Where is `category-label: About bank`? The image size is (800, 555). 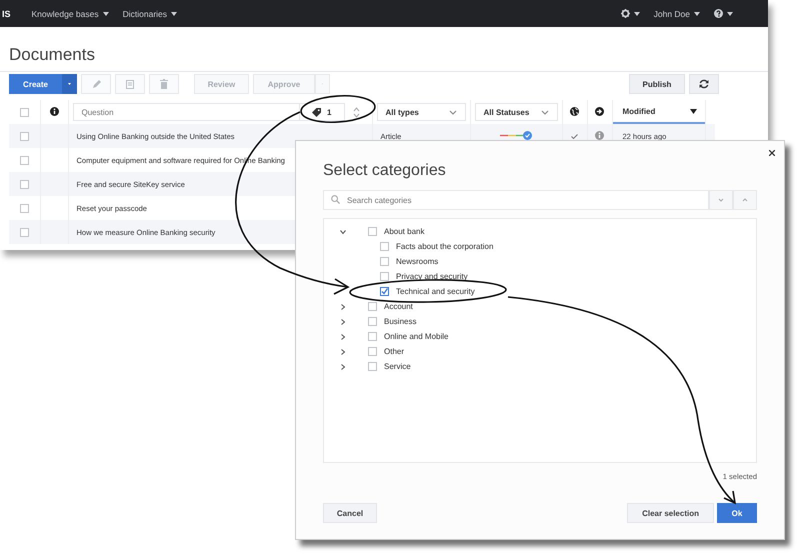
category-label: About bank is located at coordinates (404, 231).